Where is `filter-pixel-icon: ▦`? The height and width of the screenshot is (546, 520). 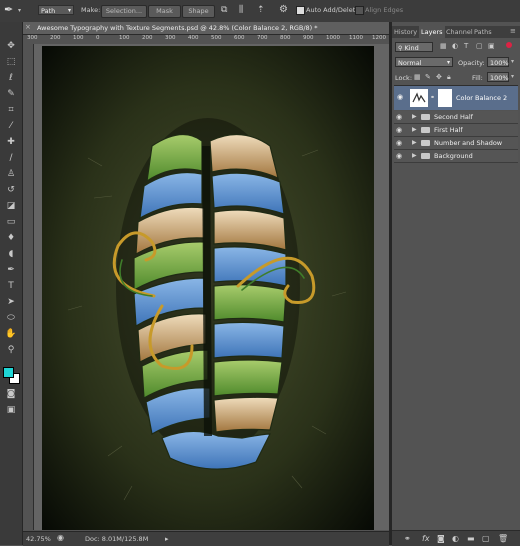 filter-pixel-icon: ▦ is located at coordinates (443, 46).